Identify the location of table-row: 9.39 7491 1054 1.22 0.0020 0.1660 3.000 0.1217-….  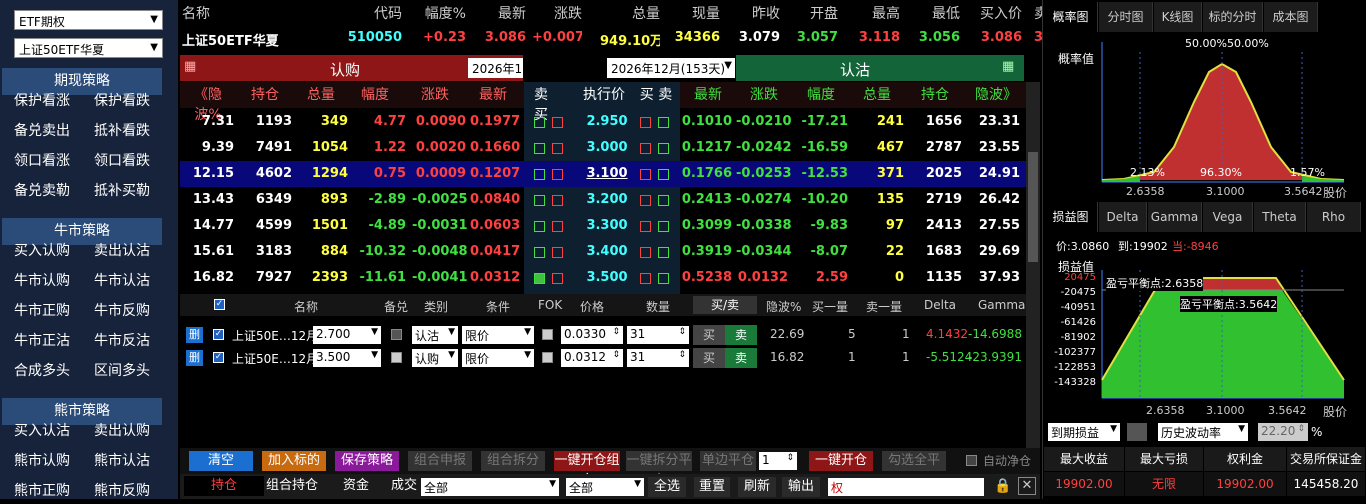
(603, 148).